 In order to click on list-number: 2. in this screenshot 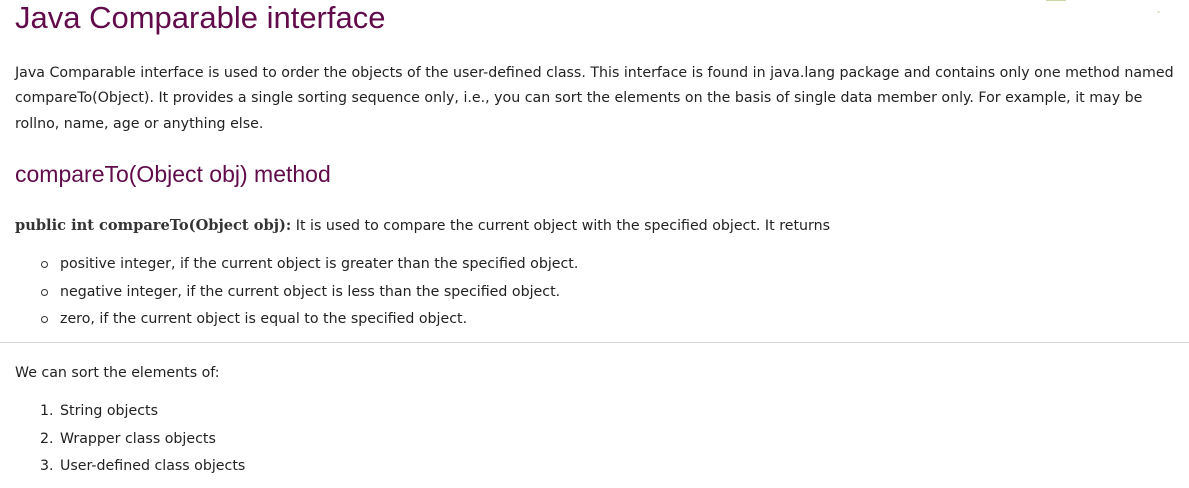, I will do `click(47, 438)`.